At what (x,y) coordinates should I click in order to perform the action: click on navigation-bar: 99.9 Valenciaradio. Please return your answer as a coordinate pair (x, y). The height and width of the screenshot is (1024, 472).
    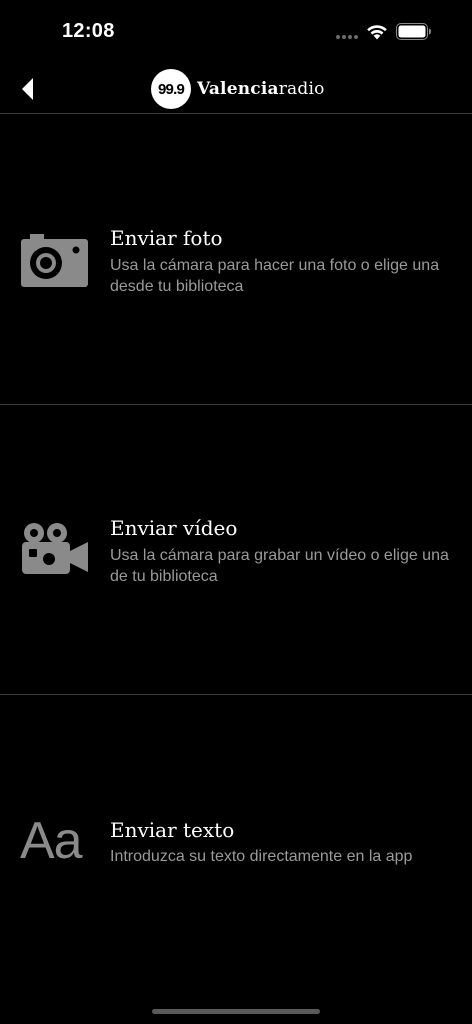
    Looking at the image, I should click on (236, 87).